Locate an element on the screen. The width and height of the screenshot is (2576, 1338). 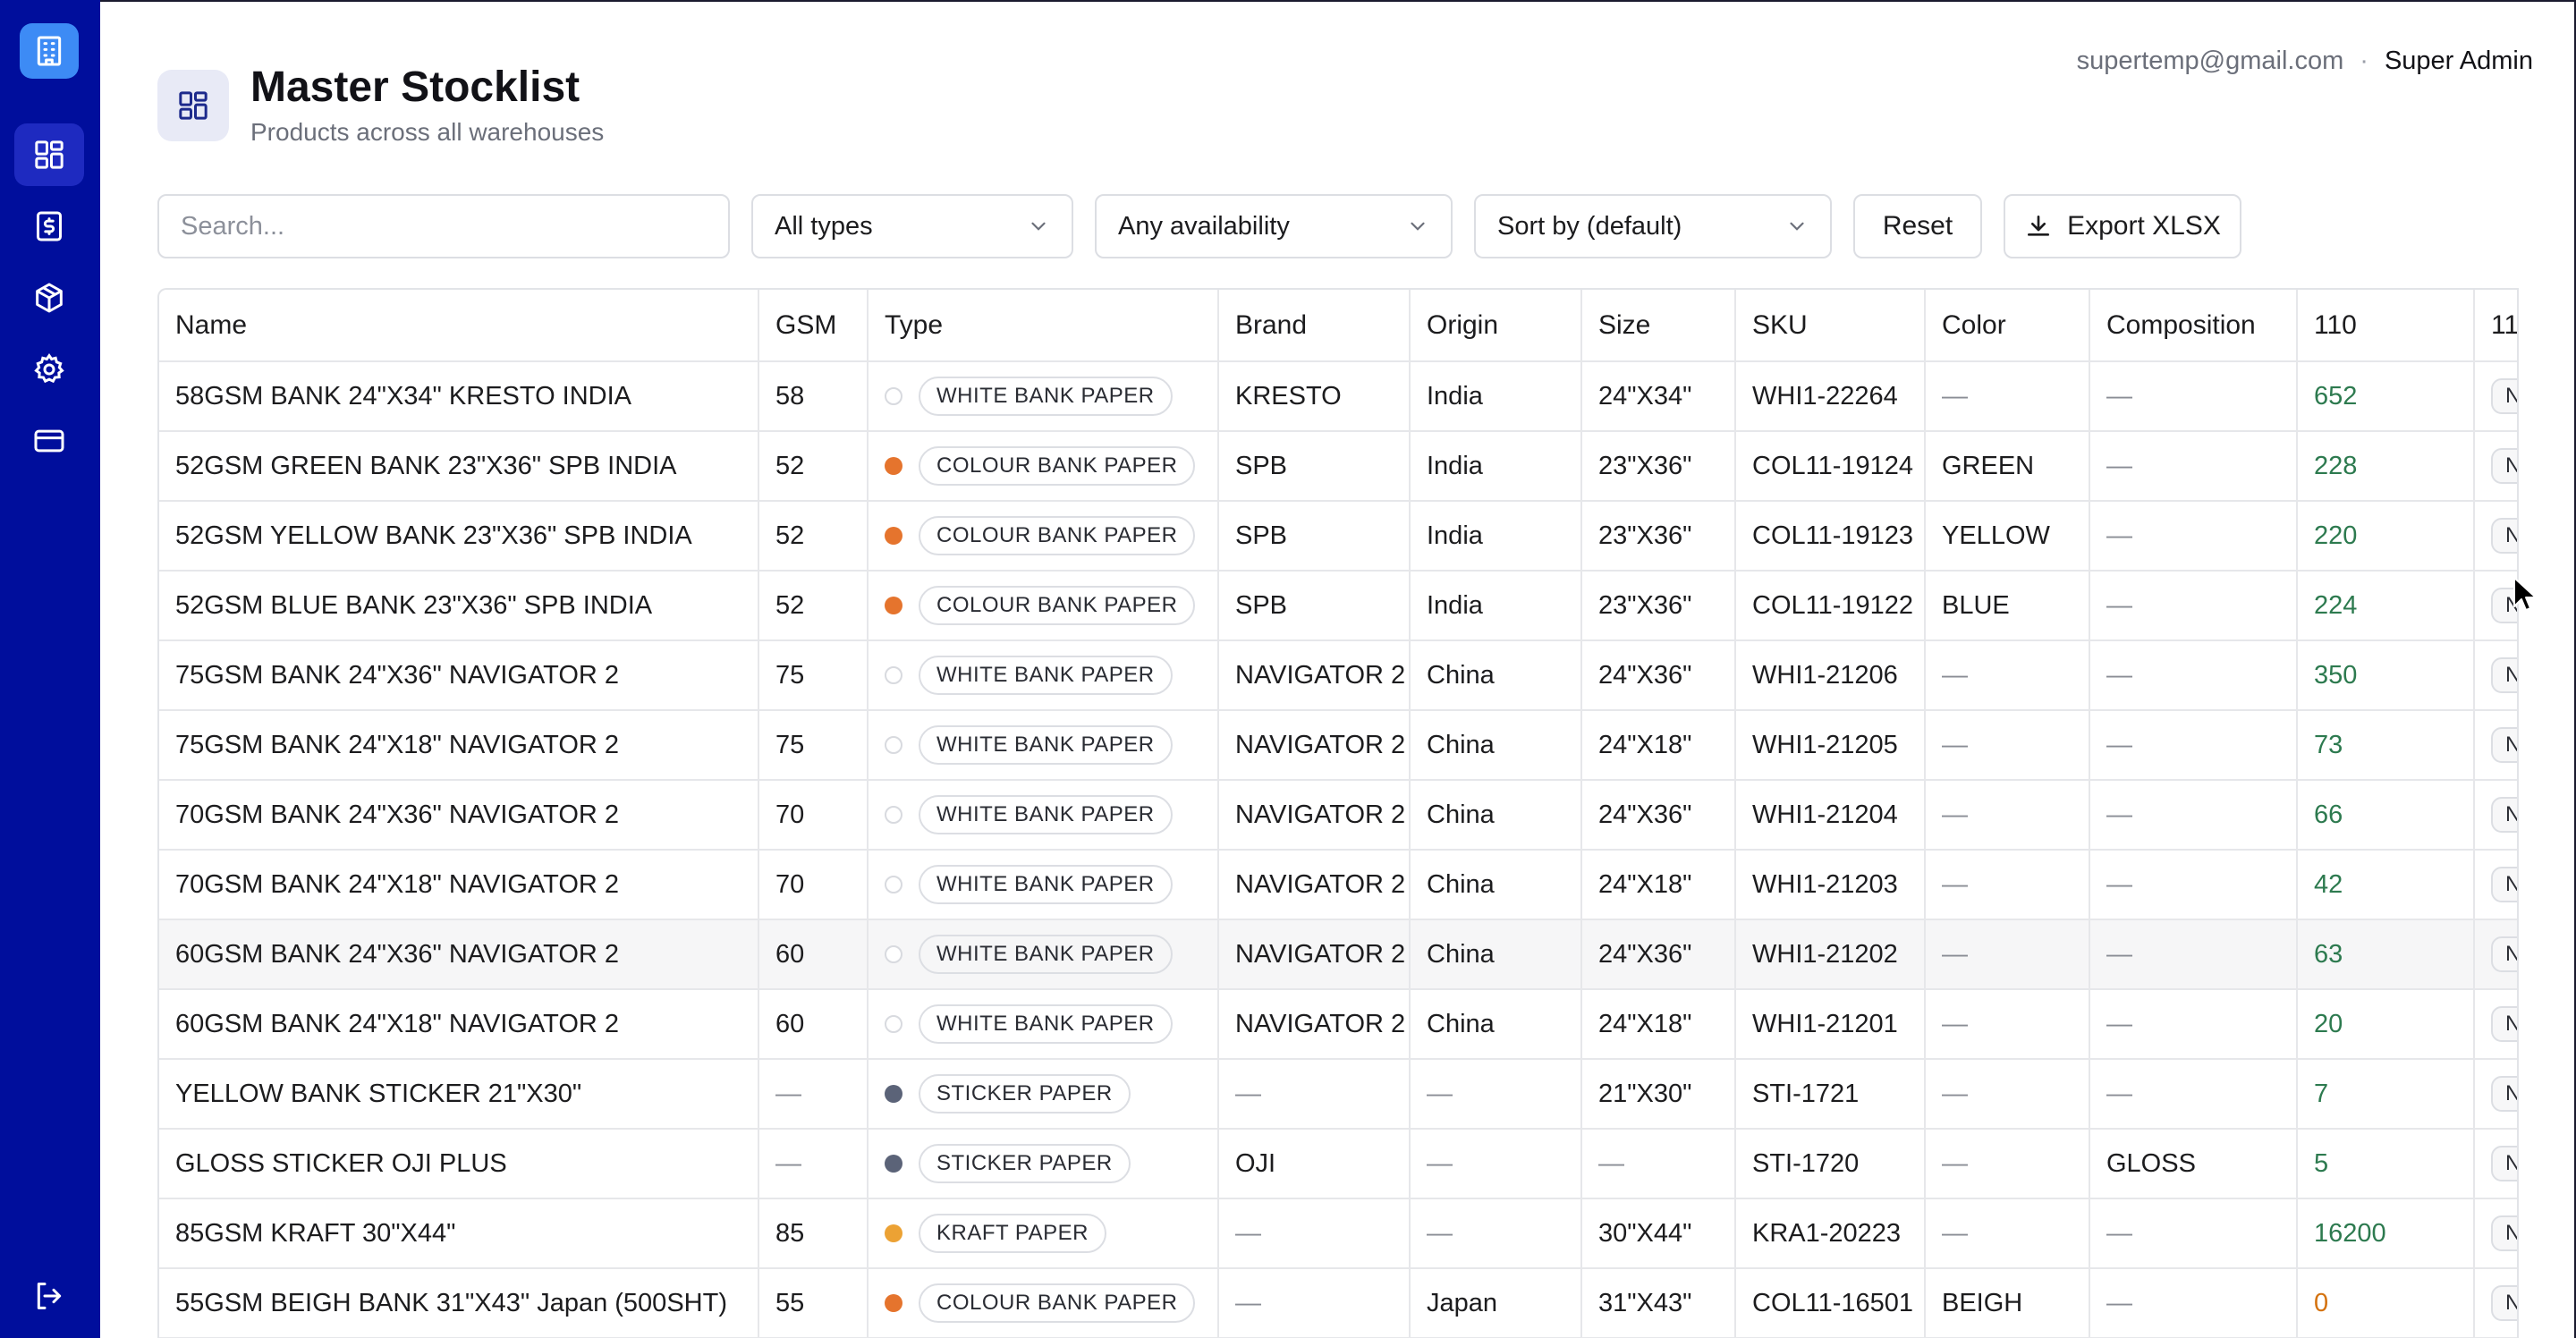
cell-size: 30"X44" is located at coordinates (1658, 1233).